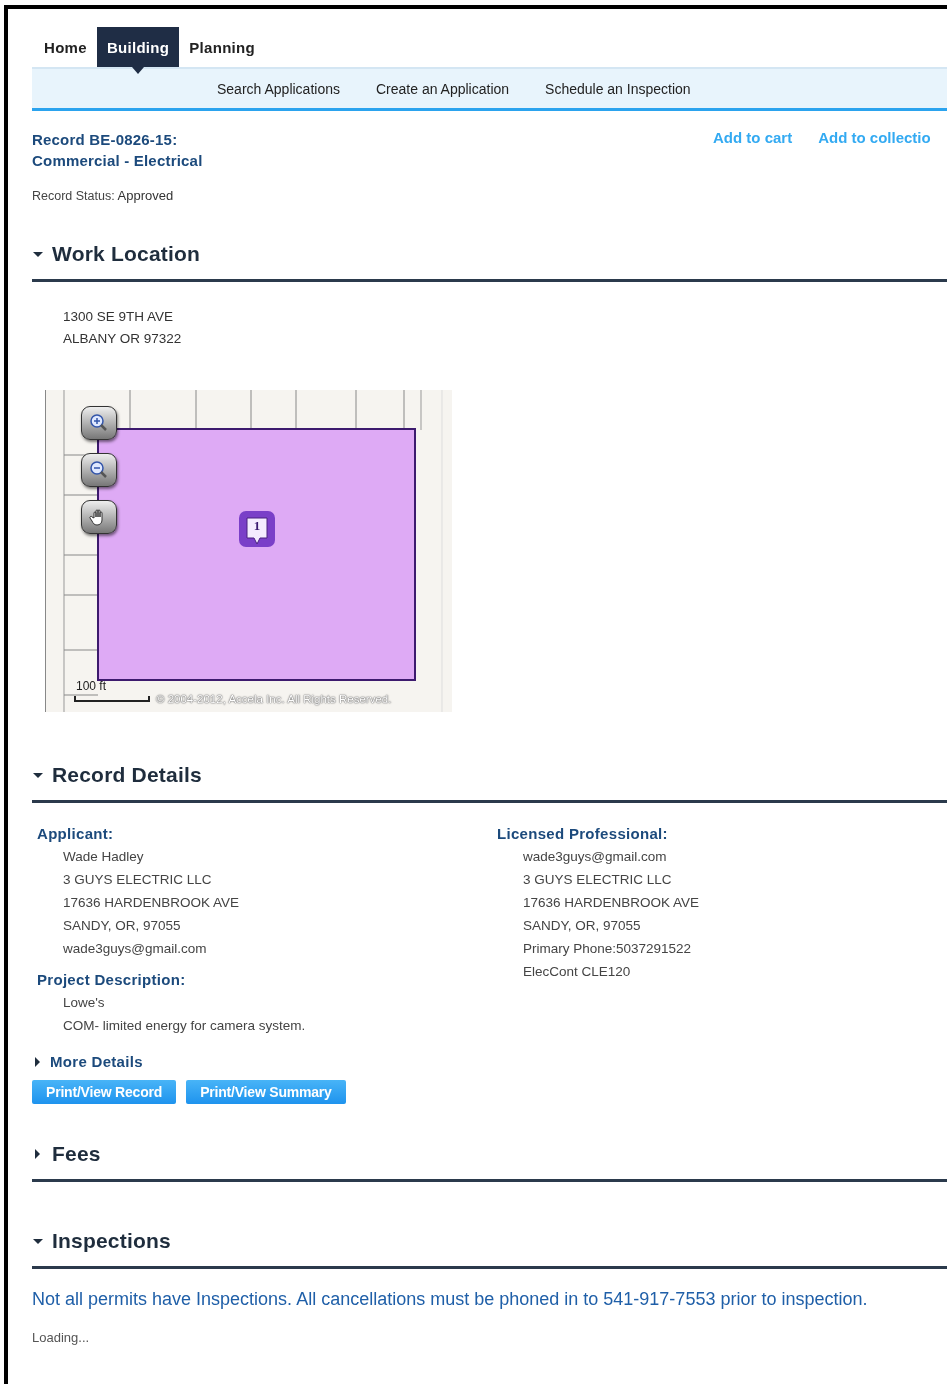  Describe the element at coordinates (450, 1299) in the screenshot. I see `inspection-notice: Not all permits have Inspections. All cancellations must be phoned in to 541-917-7553 prior to inspection.` at that location.